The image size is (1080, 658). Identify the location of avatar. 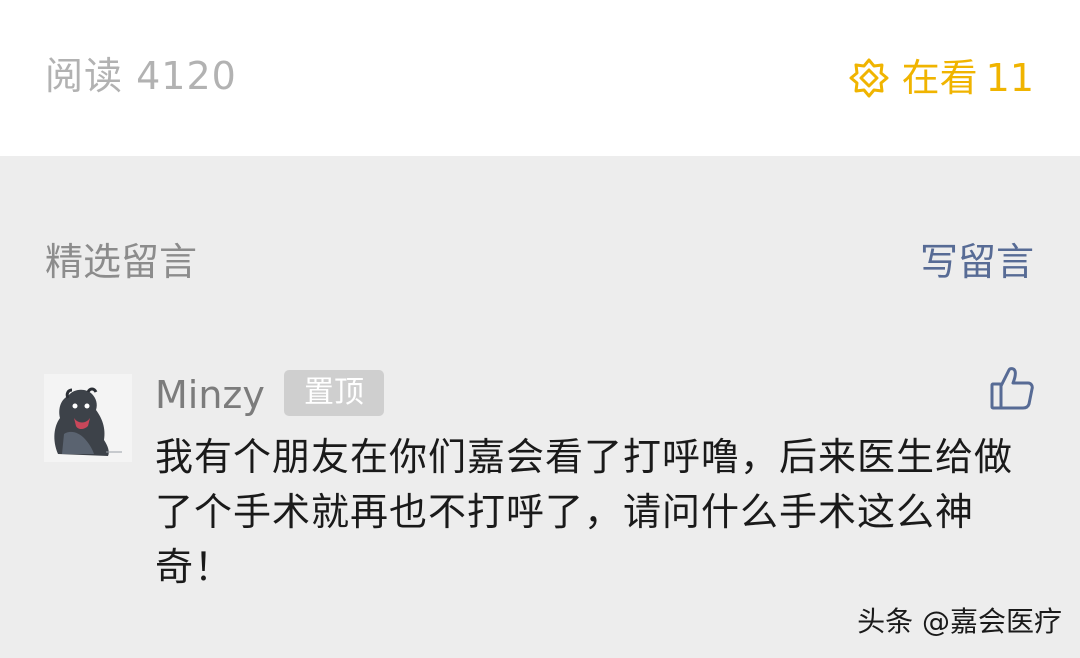
(88, 418).